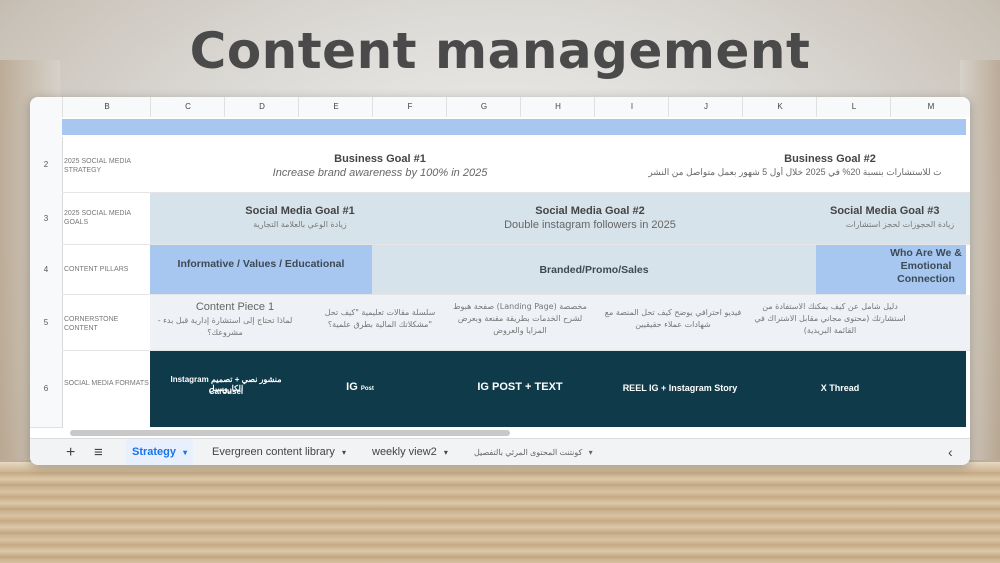 Image resolution: width=1000 pixels, height=563 pixels. What do you see at coordinates (261, 264) in the screenshot?
I see `content-pillar-1-label: Informative / Values / Educational` at bounding box center [261, 264].